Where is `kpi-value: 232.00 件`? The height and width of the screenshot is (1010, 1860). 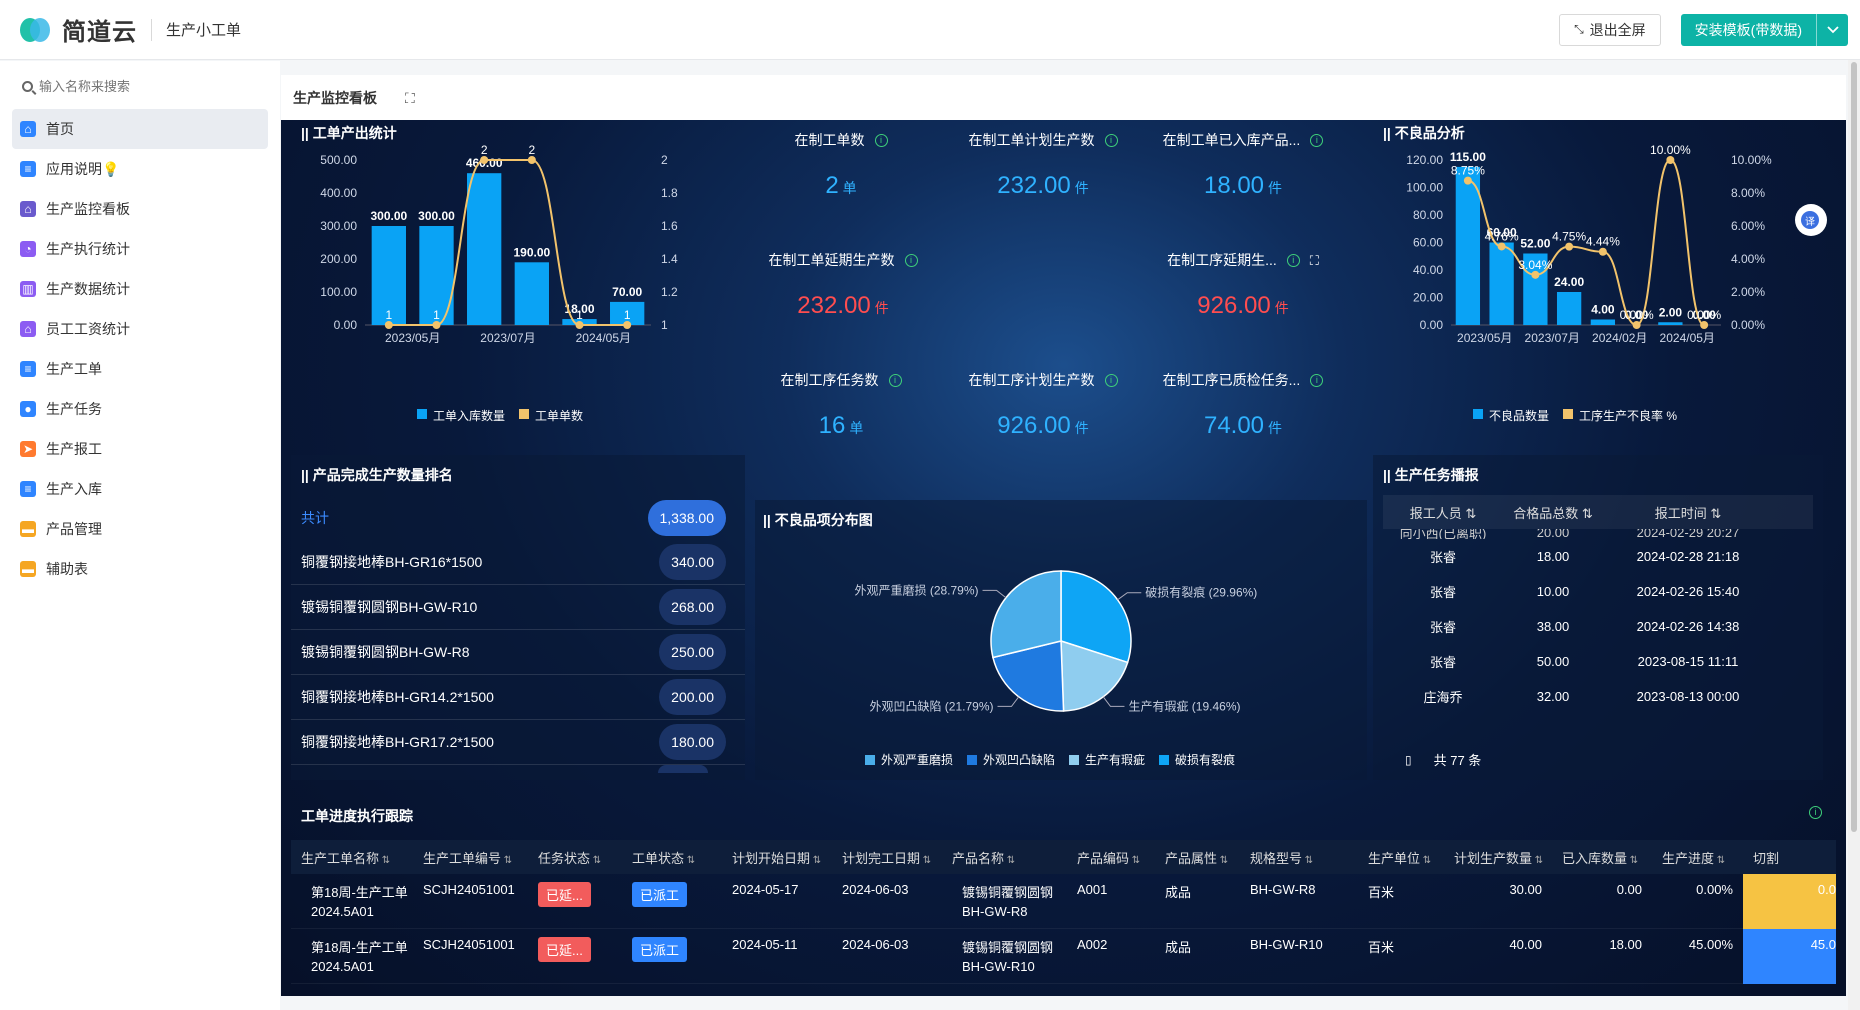 kpi-value: 232.00 件 is located at coordinates (843, 306).